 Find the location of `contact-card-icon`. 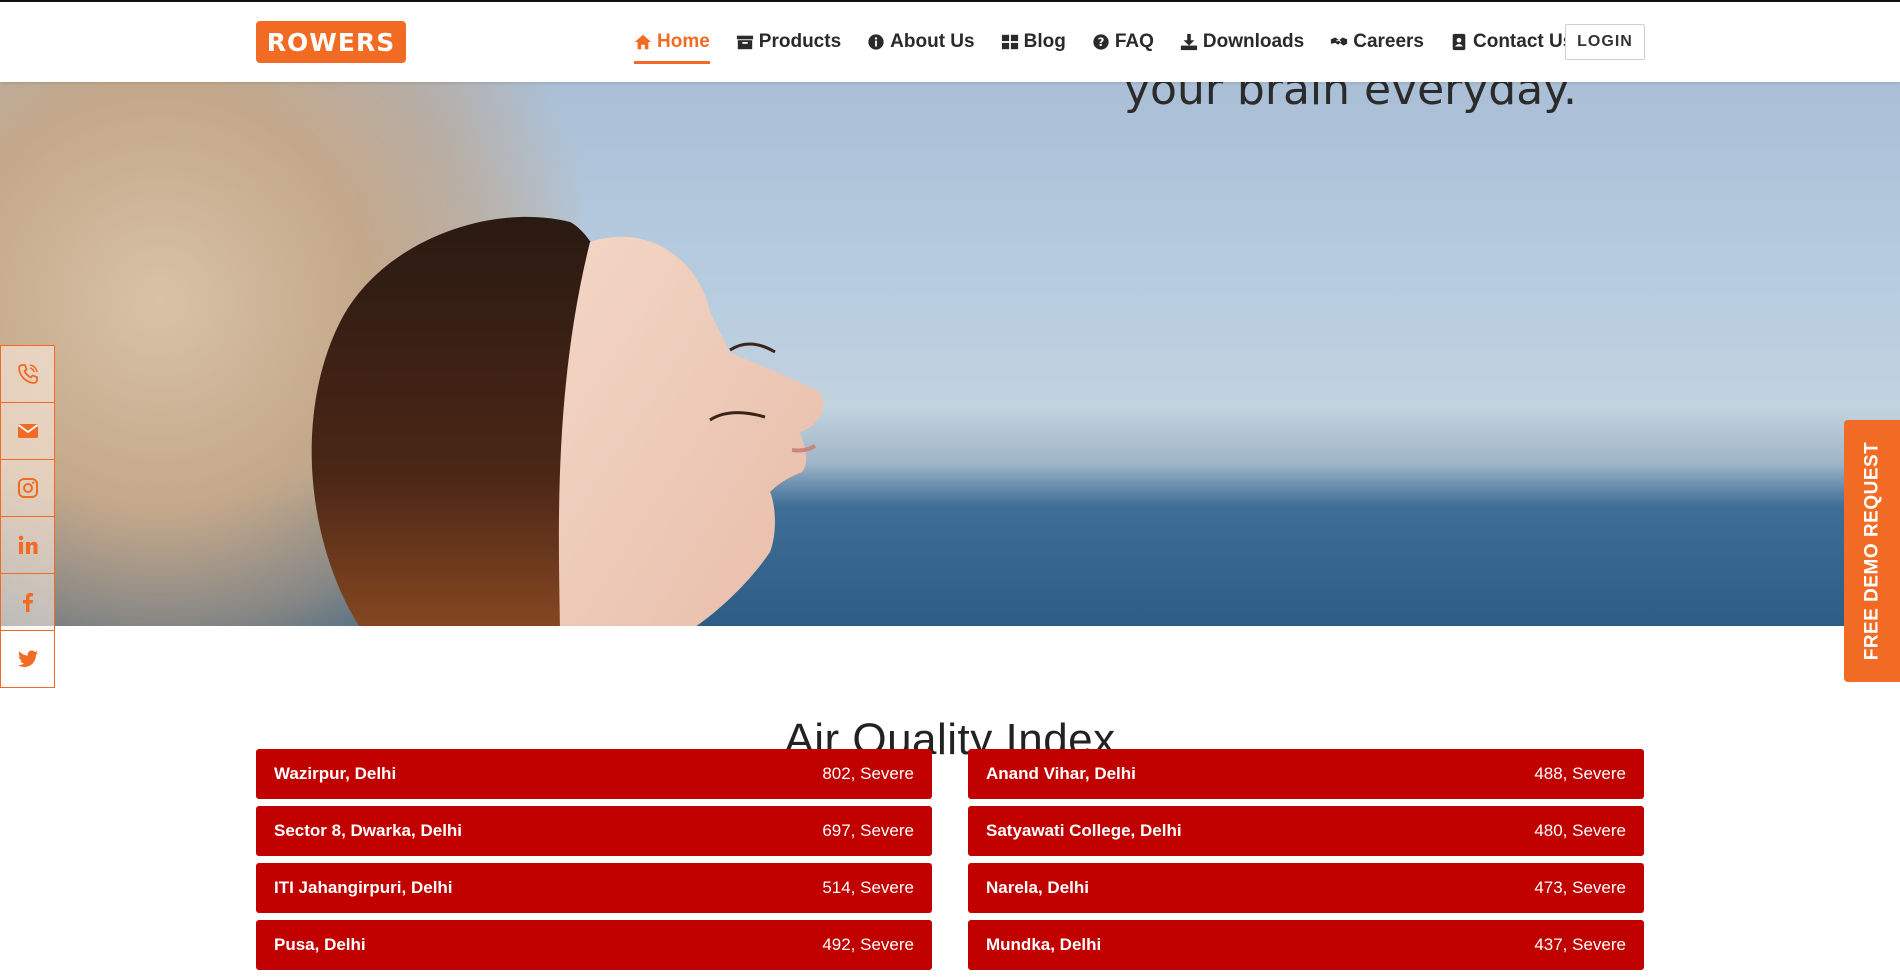

contact-card-icon is located at coordinates (1459, 42).